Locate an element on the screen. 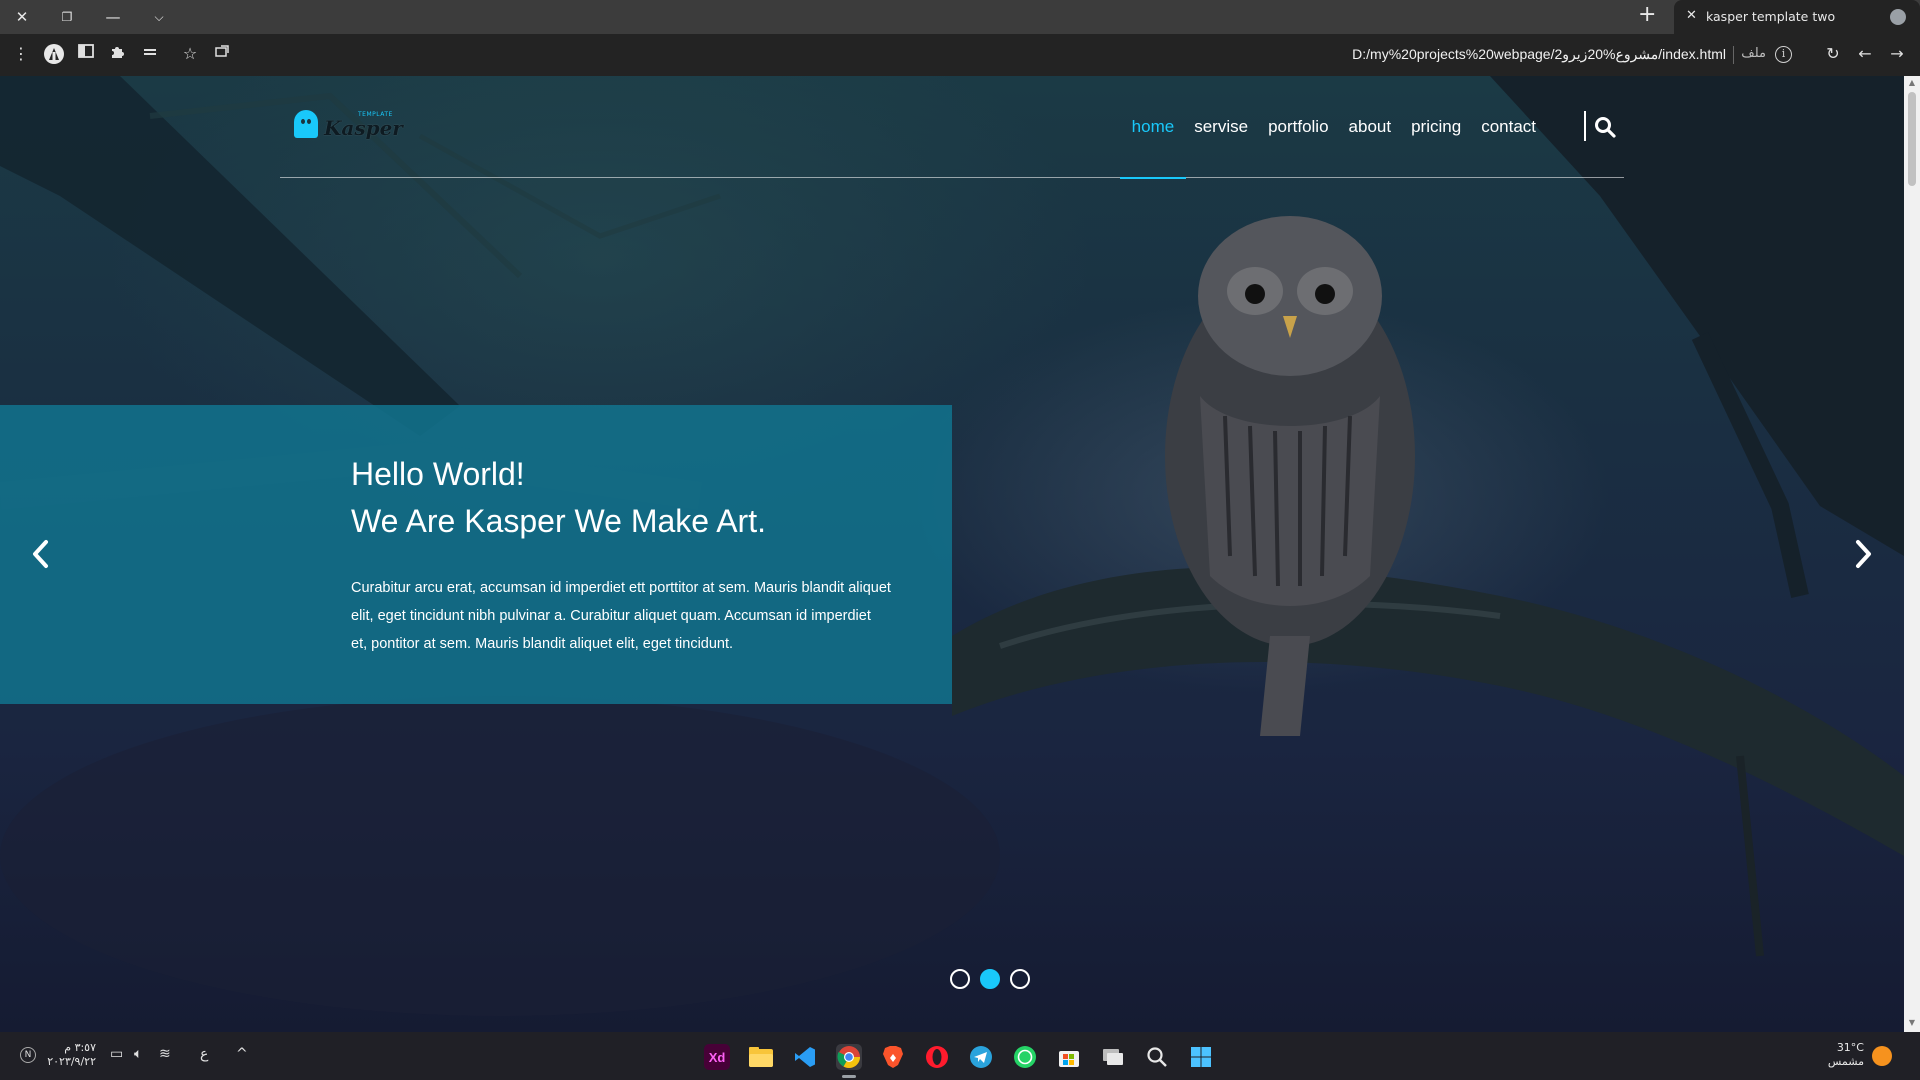 The height and width of the screenshot is (1080, 1920). extensions-puzzle-icon is located at coordinates (118, 54).